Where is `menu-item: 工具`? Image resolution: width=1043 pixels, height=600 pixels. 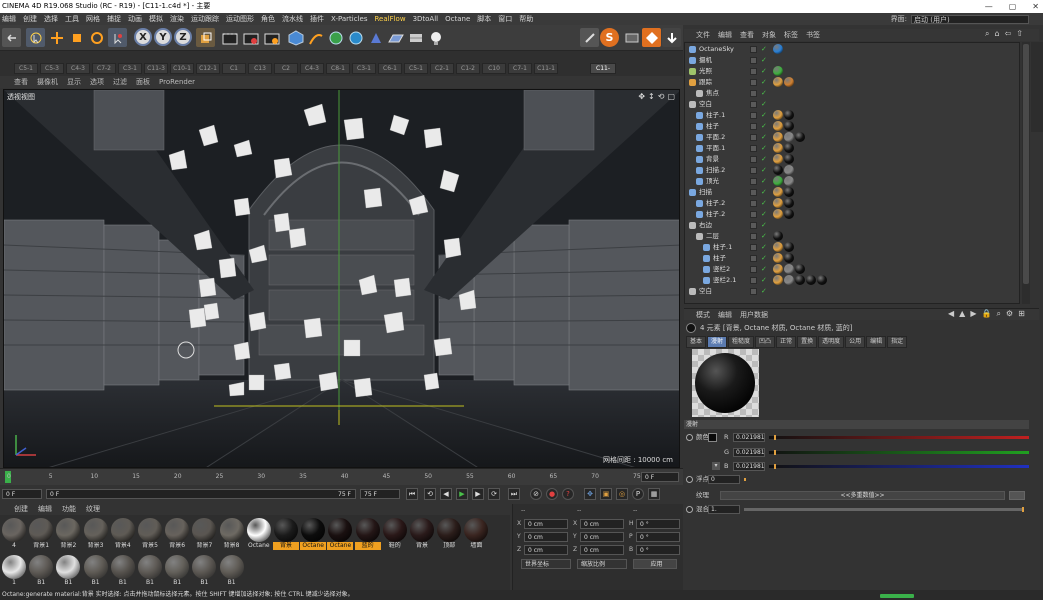
menu-item: 工具 is located at coordinates (72, 19).